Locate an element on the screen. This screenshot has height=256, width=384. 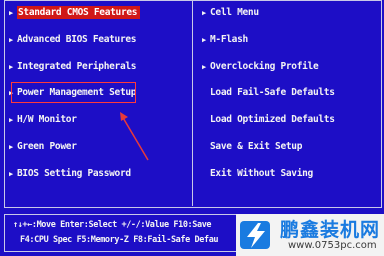
watermark: 鹏鑫装机网 www.0753pc.com is located at coordinates (310, 235).